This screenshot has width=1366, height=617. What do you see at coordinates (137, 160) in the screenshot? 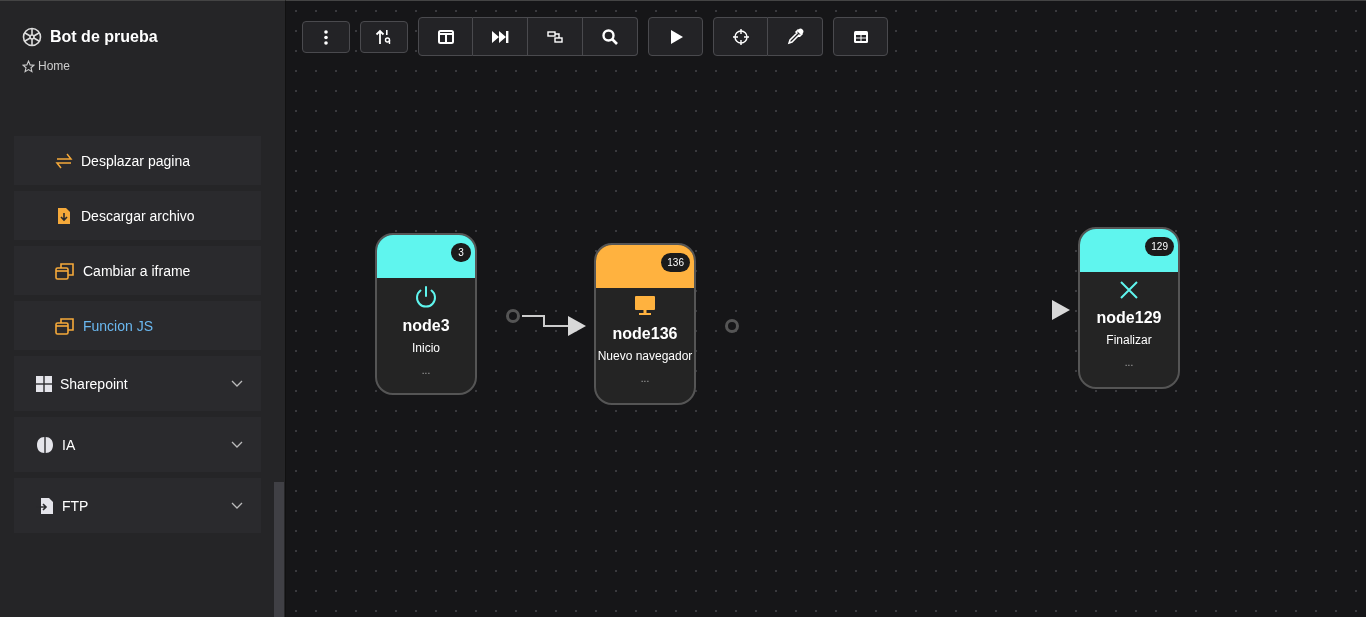
I see `sidebar-item: Desplazar pagina` at bounding box center [137, 160].